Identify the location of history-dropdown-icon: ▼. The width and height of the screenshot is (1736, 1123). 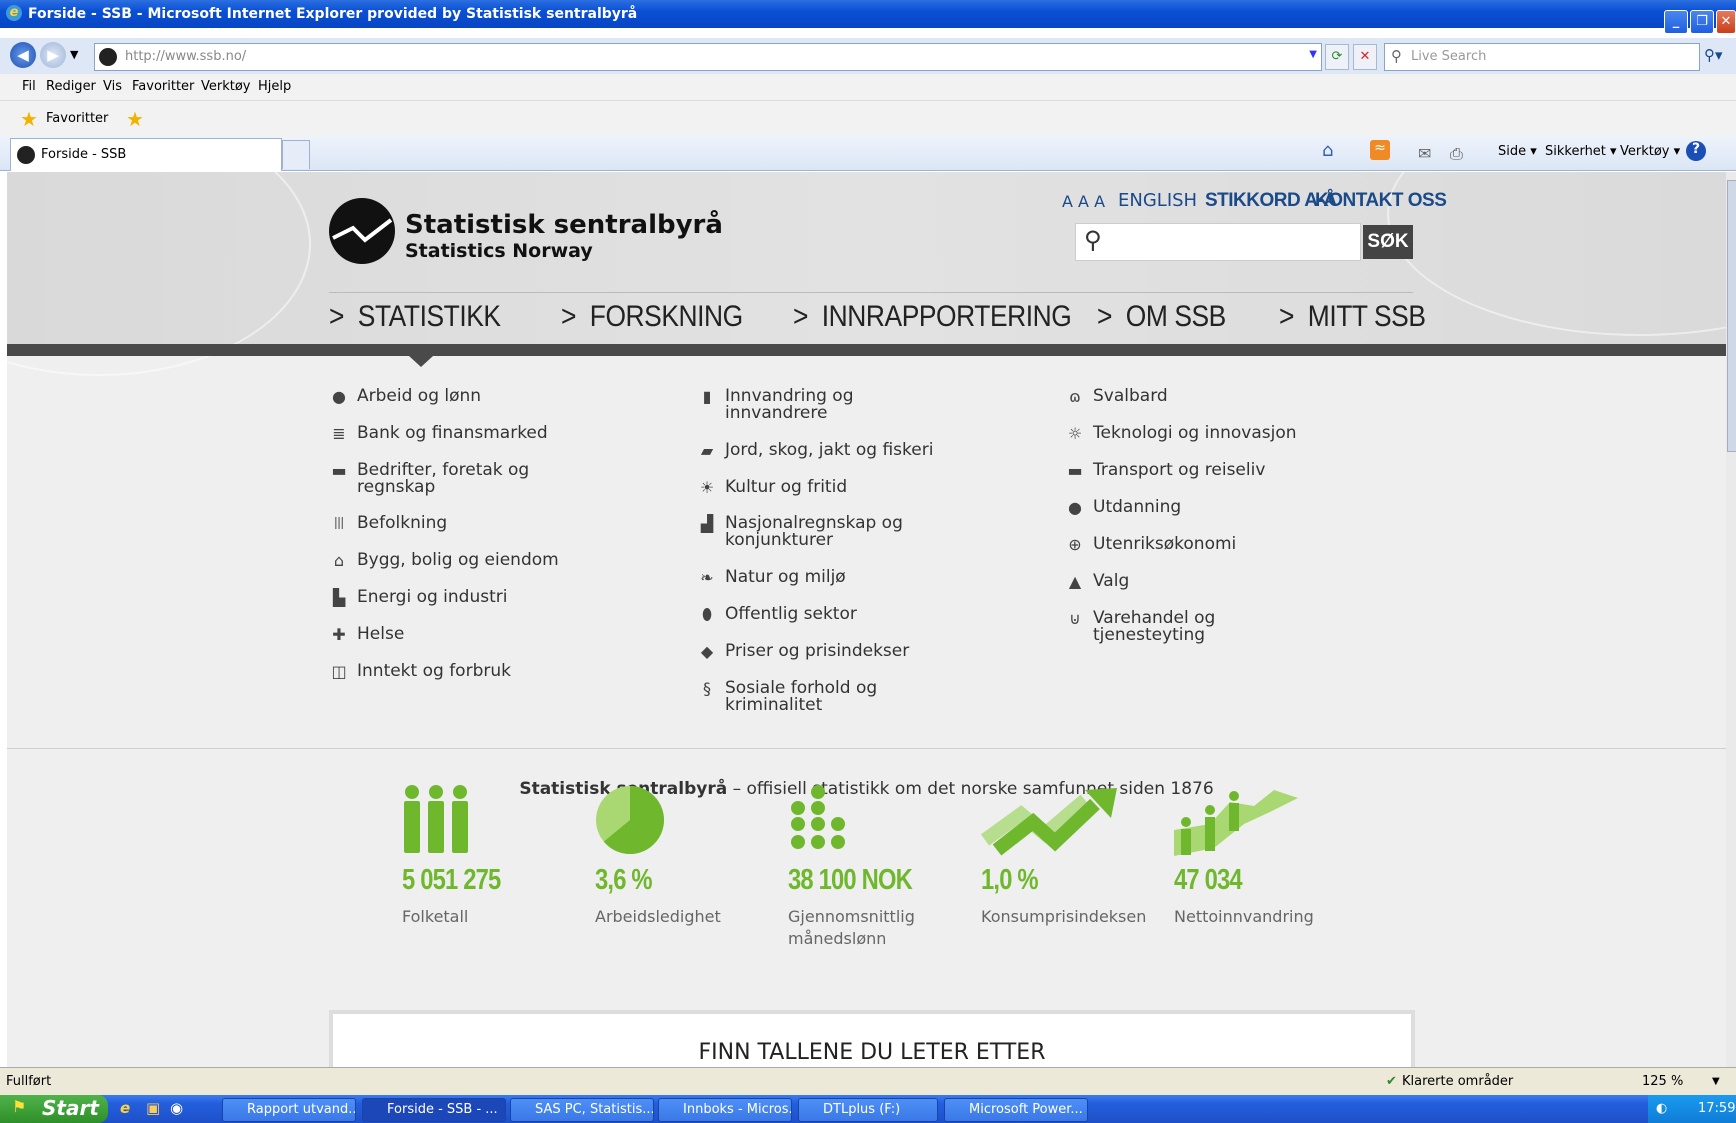
(74, 54).